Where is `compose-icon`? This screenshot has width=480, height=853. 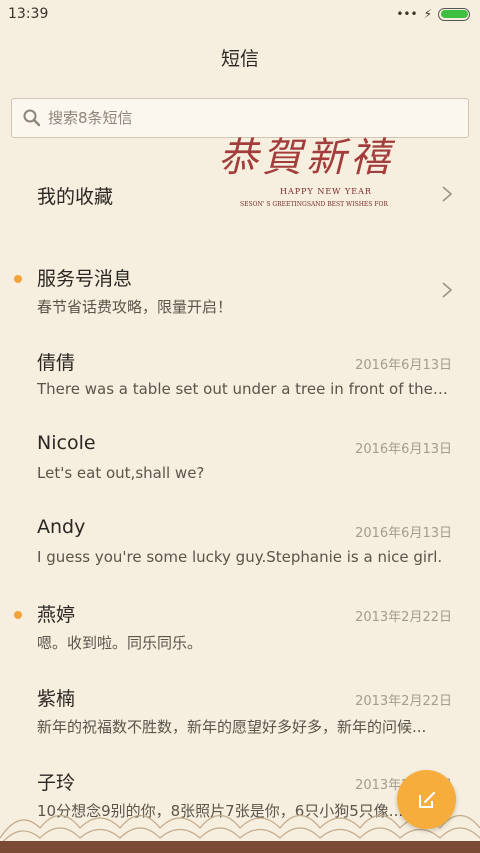 compose-icon is located at coordinates (426, 799).